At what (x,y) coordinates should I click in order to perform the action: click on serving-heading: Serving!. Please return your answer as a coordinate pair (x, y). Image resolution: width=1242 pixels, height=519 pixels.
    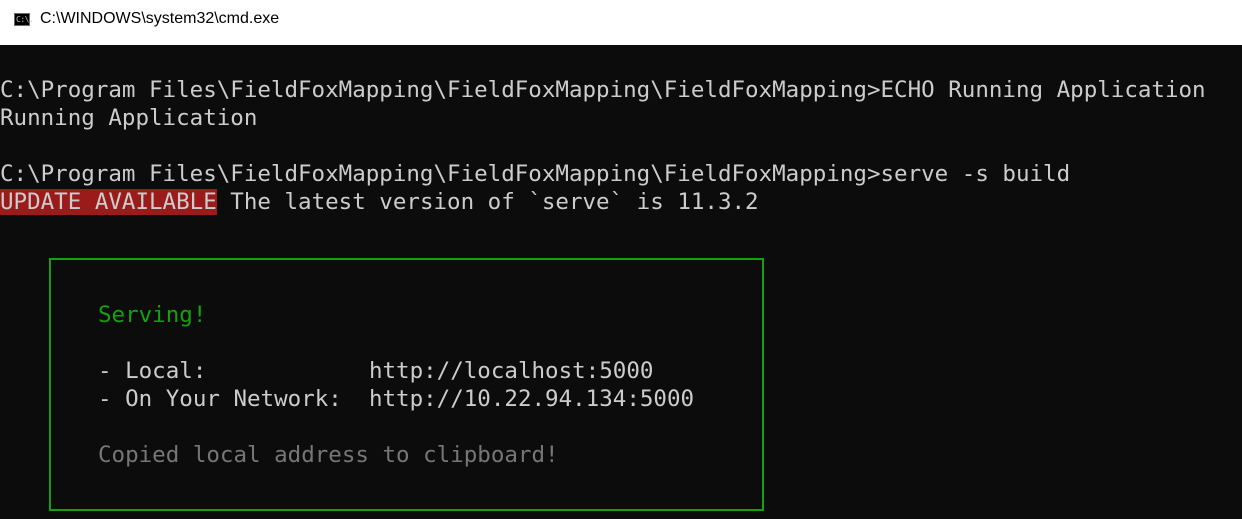
    Looking at the image, I should click on (152, 315).